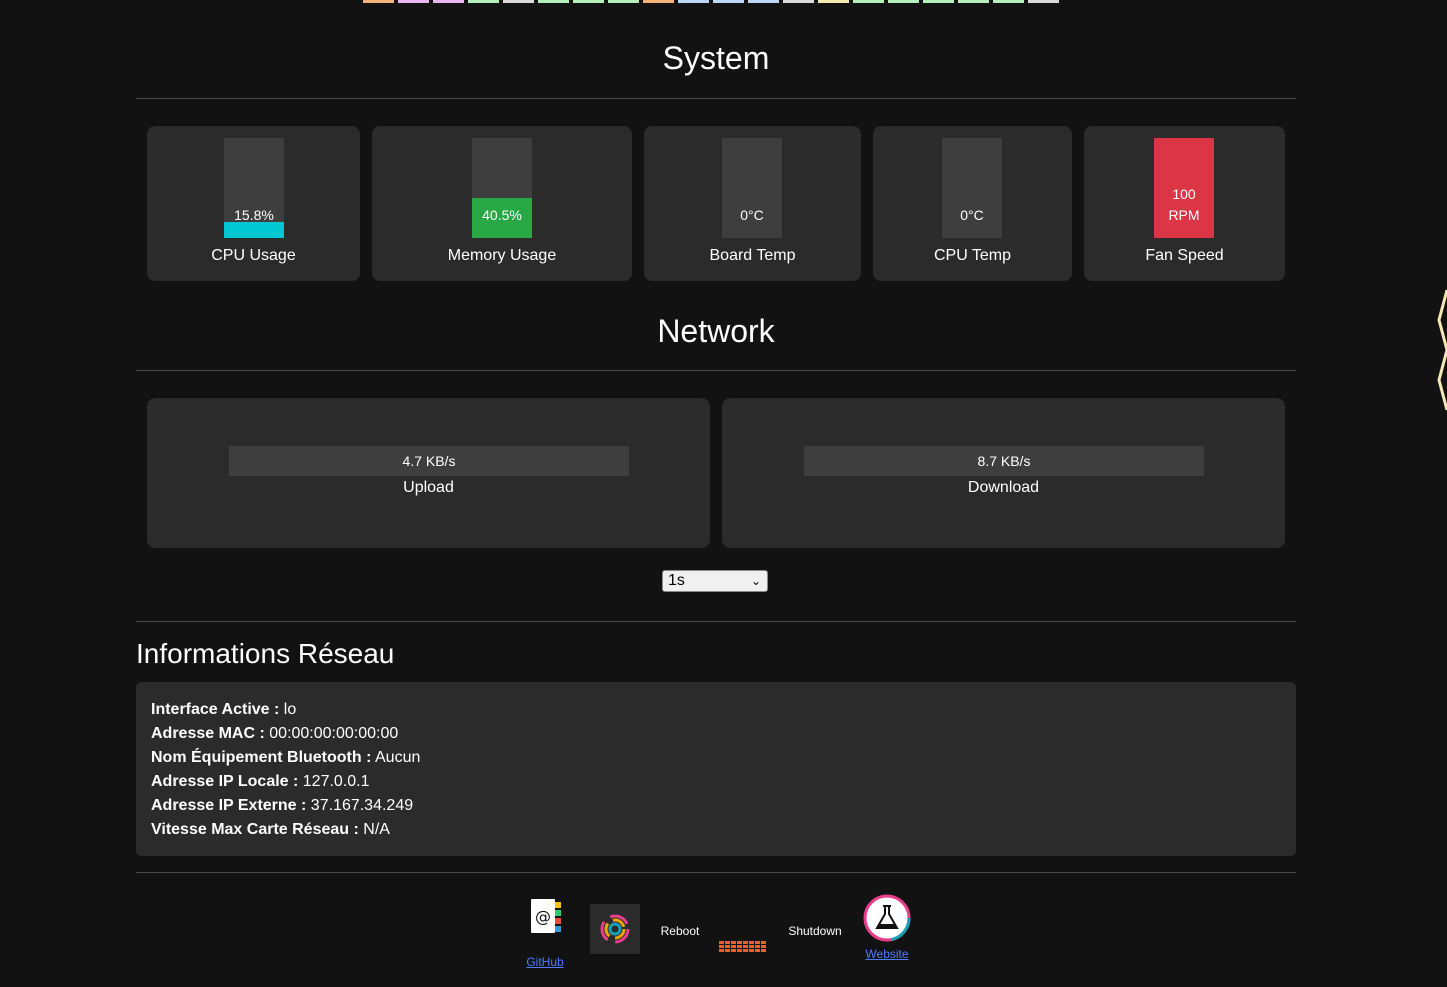  I want to click on address-book-icon: @, so click(545, 916).